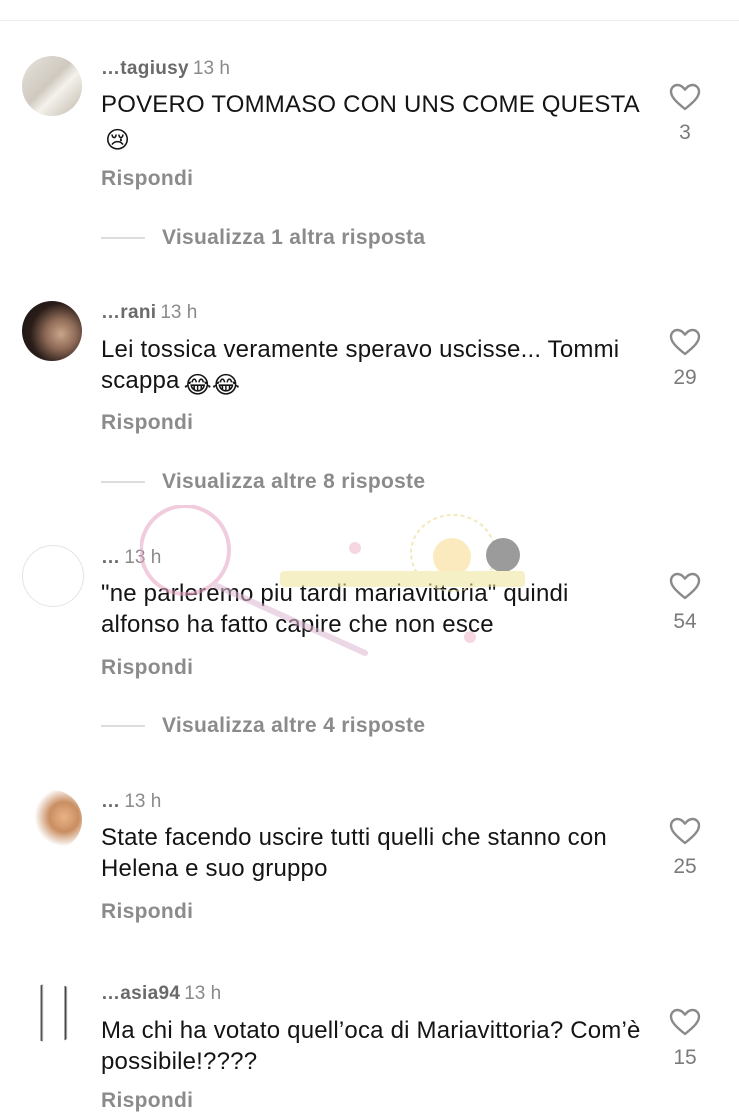 This screenshot has width=739, height=1113. I want to click on comment-body: POVERO TOMMASO CON UNS COME QUESTA, so click(370, 104).